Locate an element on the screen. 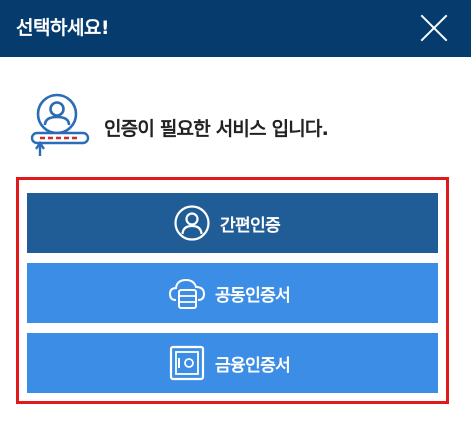 The image size is (471, 424). safe-icon is located at coordinates (187, 363).